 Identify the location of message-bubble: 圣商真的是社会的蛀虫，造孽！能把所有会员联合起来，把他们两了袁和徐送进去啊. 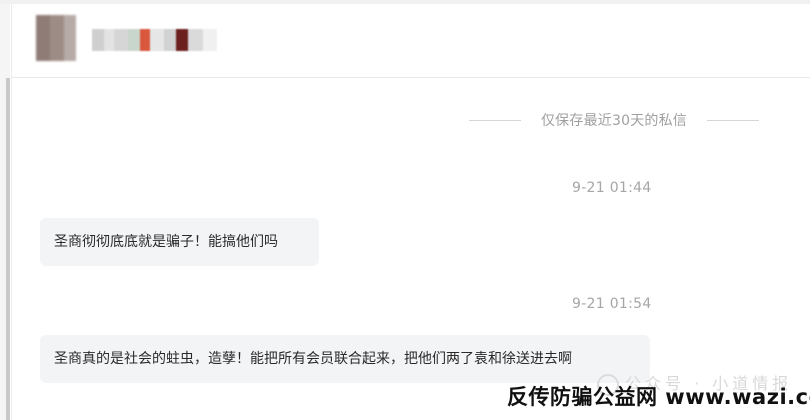
(345, 359).